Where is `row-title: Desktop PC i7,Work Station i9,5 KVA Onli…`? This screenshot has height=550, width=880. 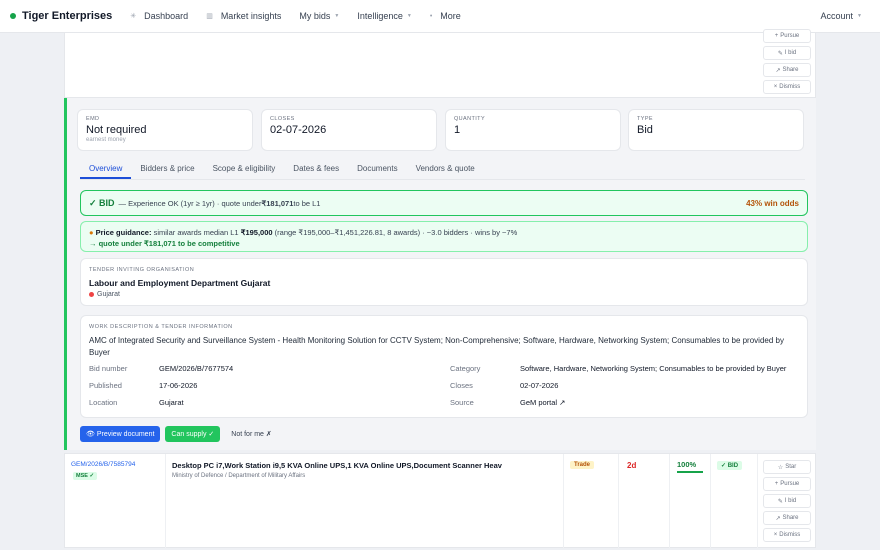
row-title: Desktop PC i7,Work Station i9,5 KVA Onli… is located at coordinates (337, 465).